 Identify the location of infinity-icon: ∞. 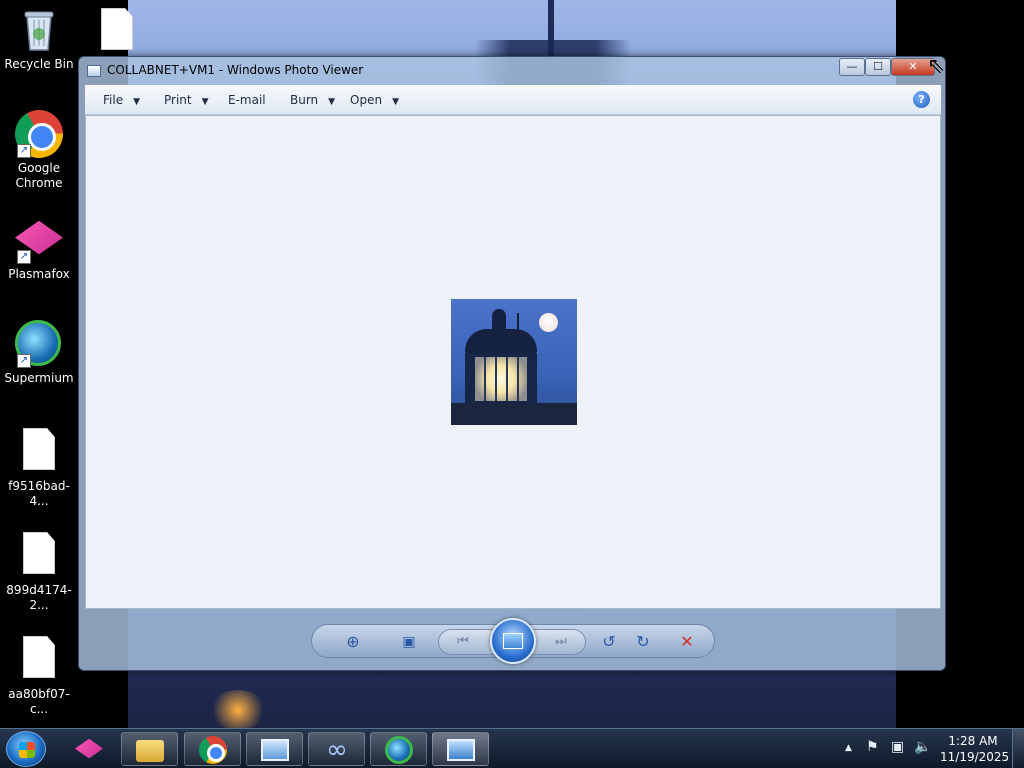
(337, 750).